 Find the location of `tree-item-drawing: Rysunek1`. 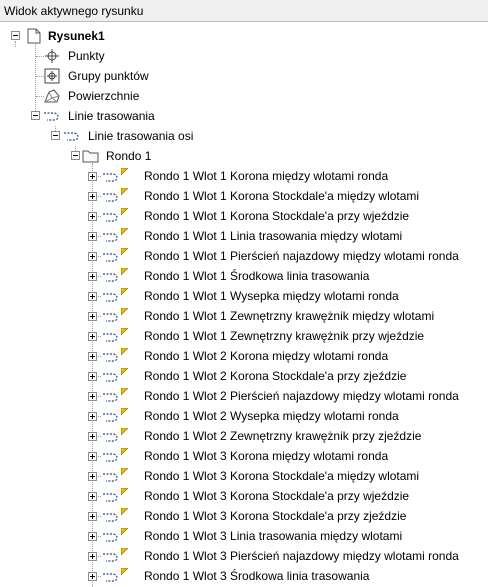

tree-item-drawing: Rysunek1 is located at coordinates (244, 36).